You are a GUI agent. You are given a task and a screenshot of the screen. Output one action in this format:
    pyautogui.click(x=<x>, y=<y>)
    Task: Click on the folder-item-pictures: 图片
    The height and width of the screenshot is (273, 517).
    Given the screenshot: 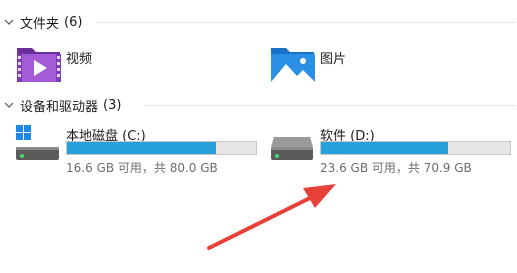 What is the action you would take?
    pyautogui.click(x=308, y=64)
    